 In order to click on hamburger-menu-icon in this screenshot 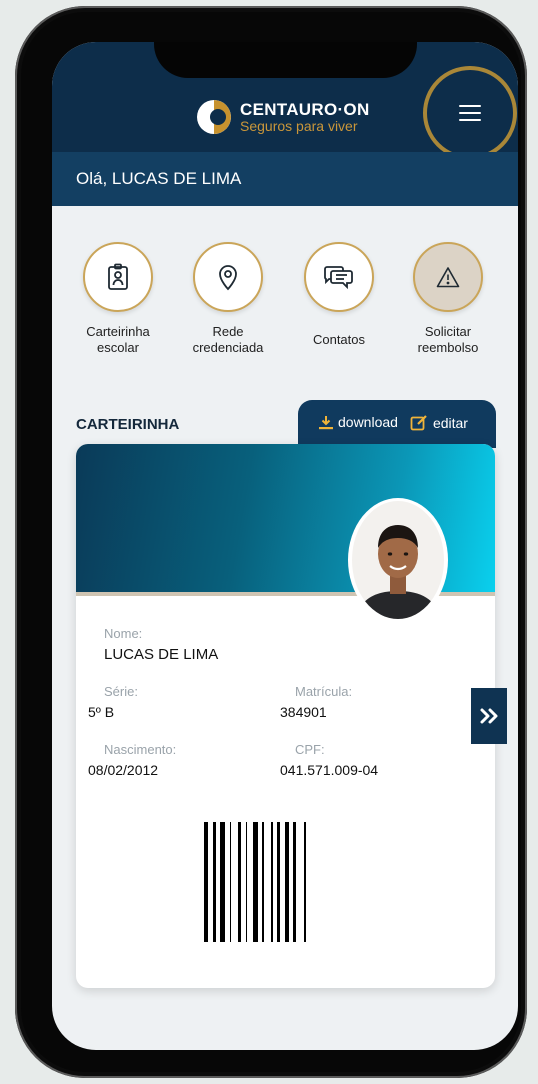, I will do `click(470, 113)`.